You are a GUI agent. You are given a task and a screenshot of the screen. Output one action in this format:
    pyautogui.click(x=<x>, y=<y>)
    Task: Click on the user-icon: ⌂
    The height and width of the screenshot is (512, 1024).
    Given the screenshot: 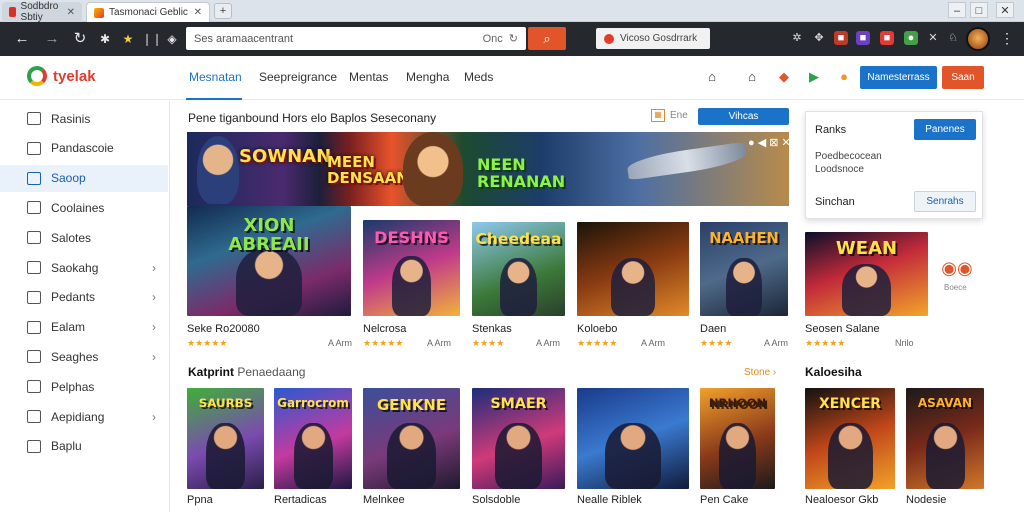 What is the action you would take?
    pyautogui.click(x=712, y=77)
    